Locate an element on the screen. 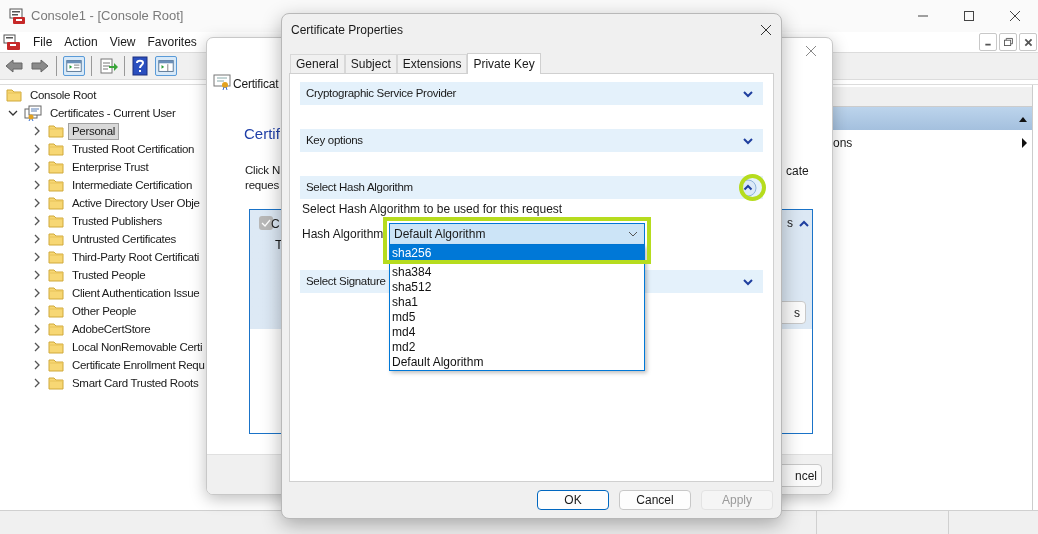  dropdown-field: Default Algorithm is located at coordinates (517, 234).